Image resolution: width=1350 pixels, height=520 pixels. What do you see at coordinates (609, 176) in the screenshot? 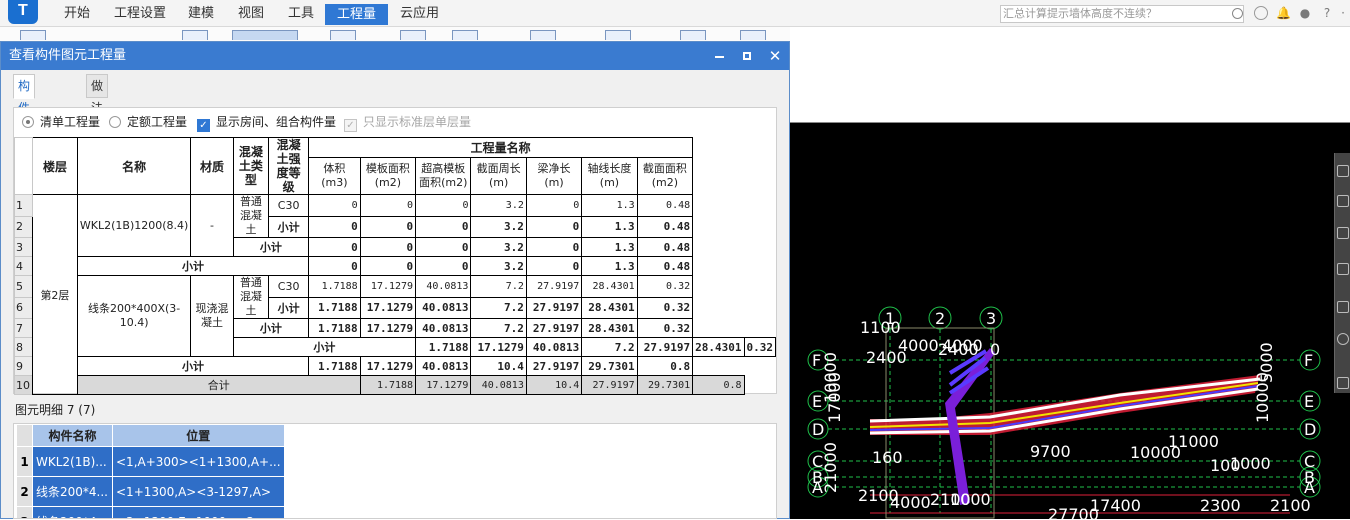
I see `axis-length-header: 轴线长度(m)` at bounding box center [609, 176].